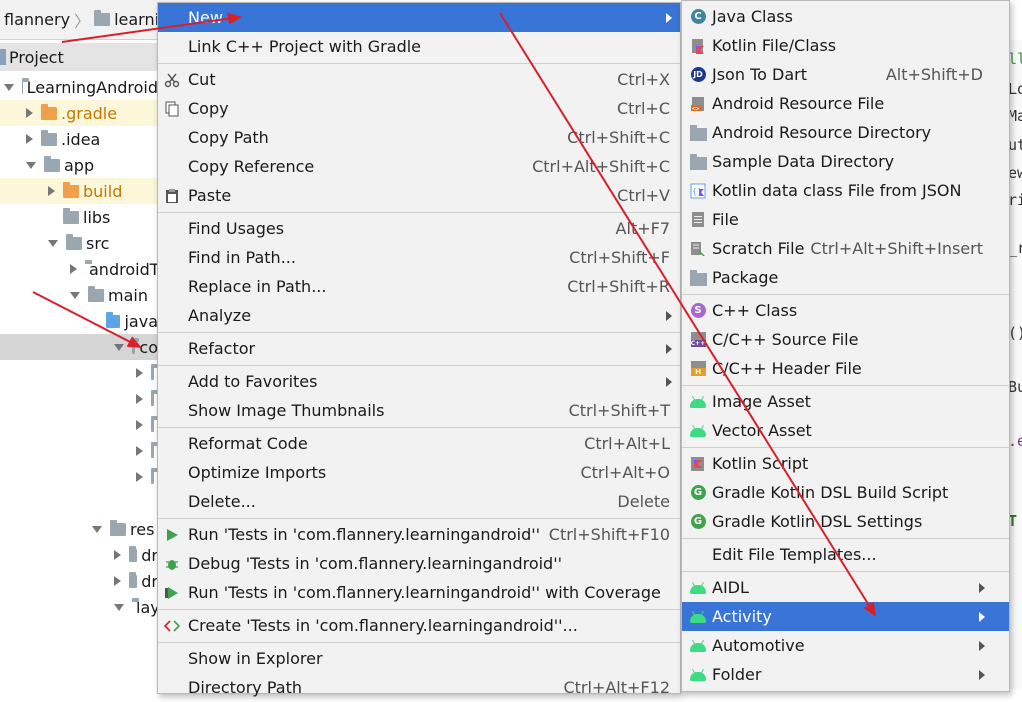 This screenshot has height=702, width=1022. Describe the element at coordinates (845, 74) in the screenshot. I see `menu-item-json-to-dart: JD Json To Dart Alt+Shift+D` at that location.